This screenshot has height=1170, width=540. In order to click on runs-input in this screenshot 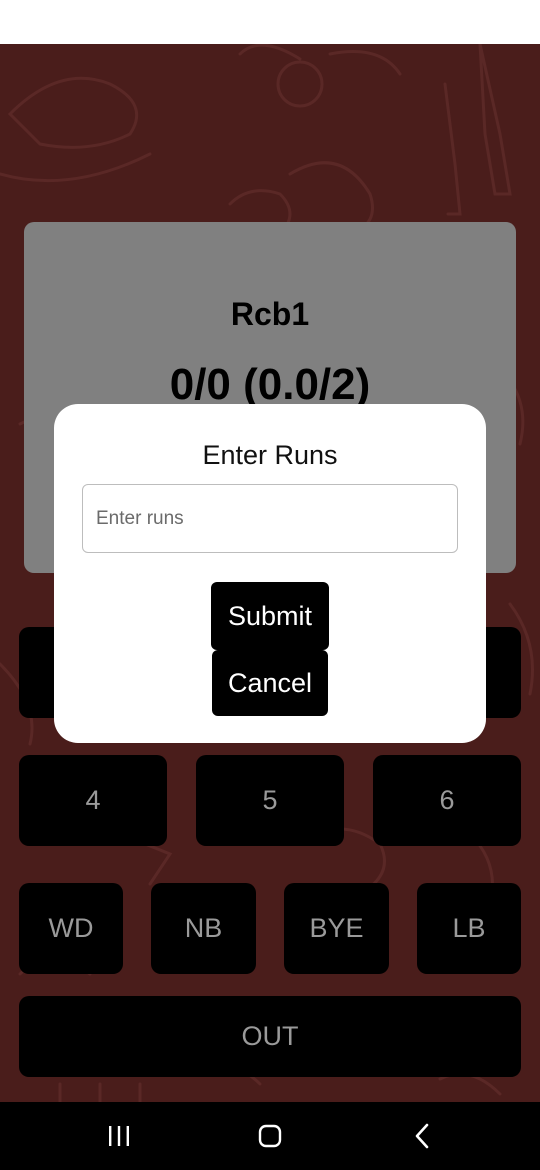, I will do `click(270, 518)`.